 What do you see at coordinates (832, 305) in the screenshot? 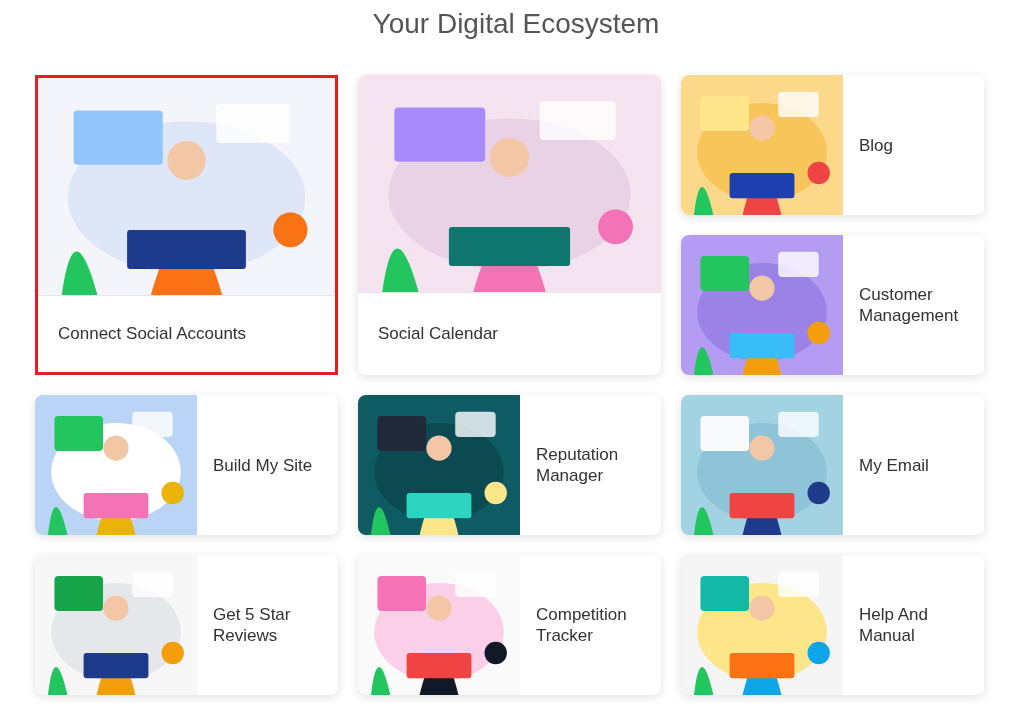
I see `feature-card: Customer Management` at bounding box center [832, 305].